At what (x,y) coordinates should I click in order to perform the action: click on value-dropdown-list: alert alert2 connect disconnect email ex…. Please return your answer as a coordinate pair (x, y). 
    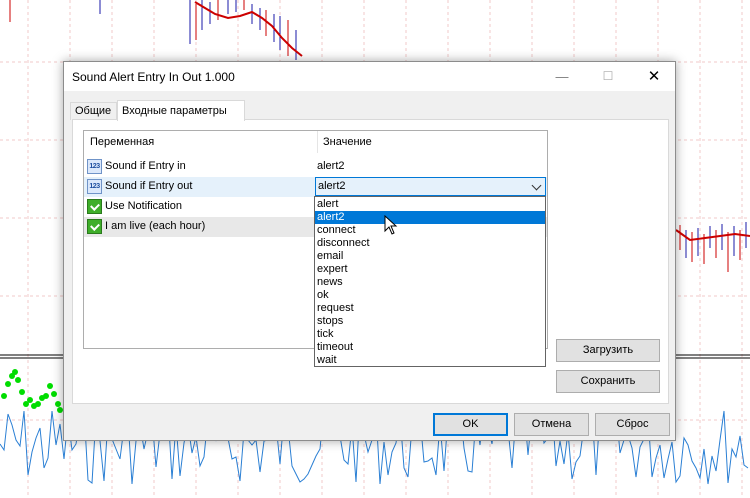
    Looking at the image, I should click on (430, 281).